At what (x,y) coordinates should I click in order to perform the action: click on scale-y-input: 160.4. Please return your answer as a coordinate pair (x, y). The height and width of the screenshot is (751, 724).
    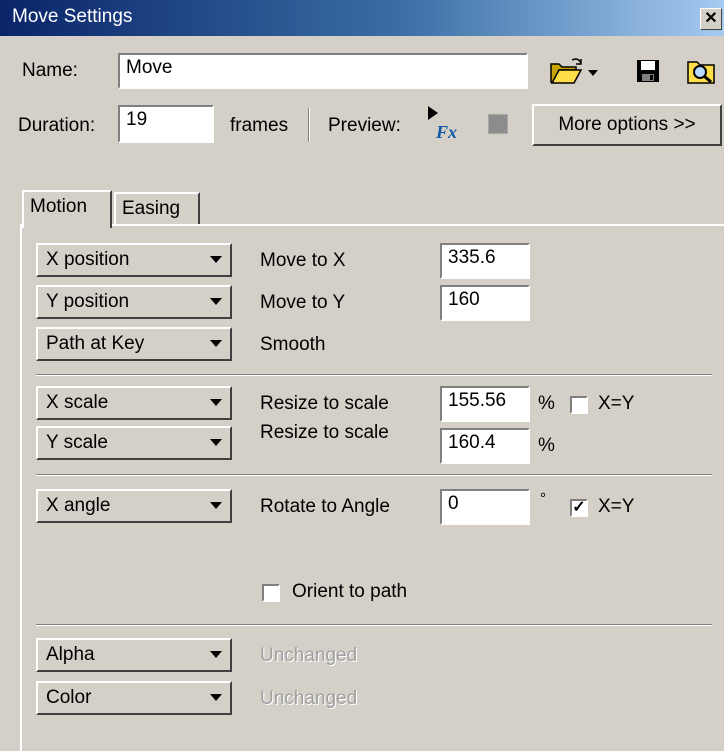
    Looking at the image, I should click on (485, 446).